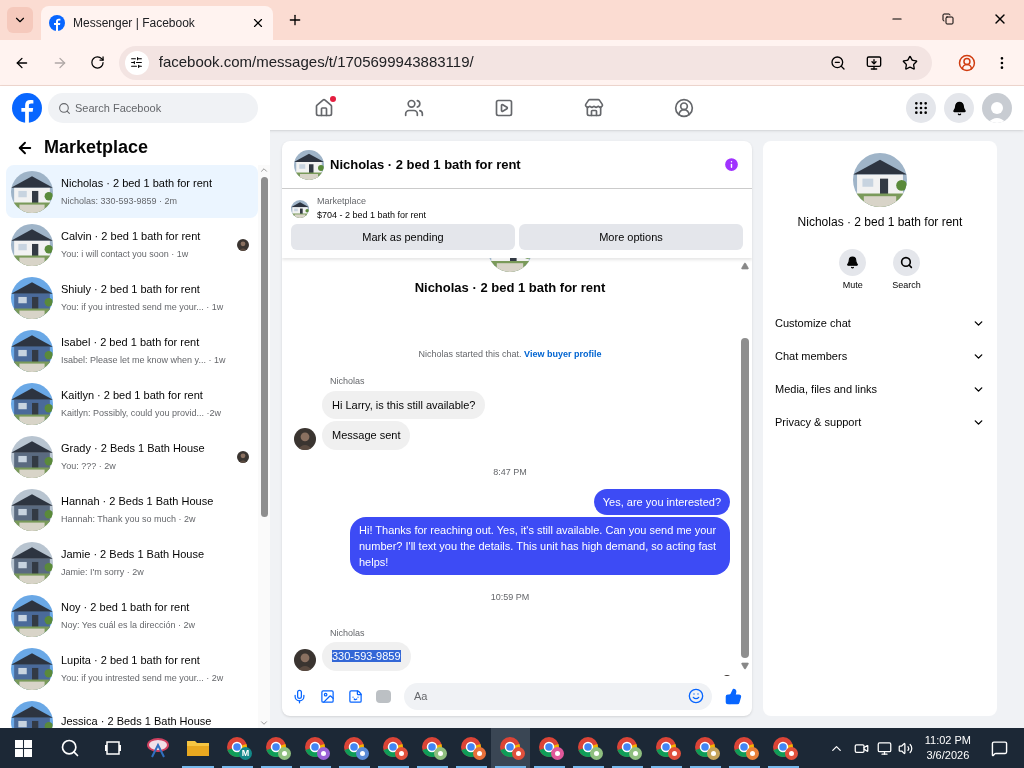 The image size is (1024, 768). Describe the element at coordinates (131, 342) in the screenshot. I see `conversation-name: Isabel · 2 bed 1 bath for rent` at that location.